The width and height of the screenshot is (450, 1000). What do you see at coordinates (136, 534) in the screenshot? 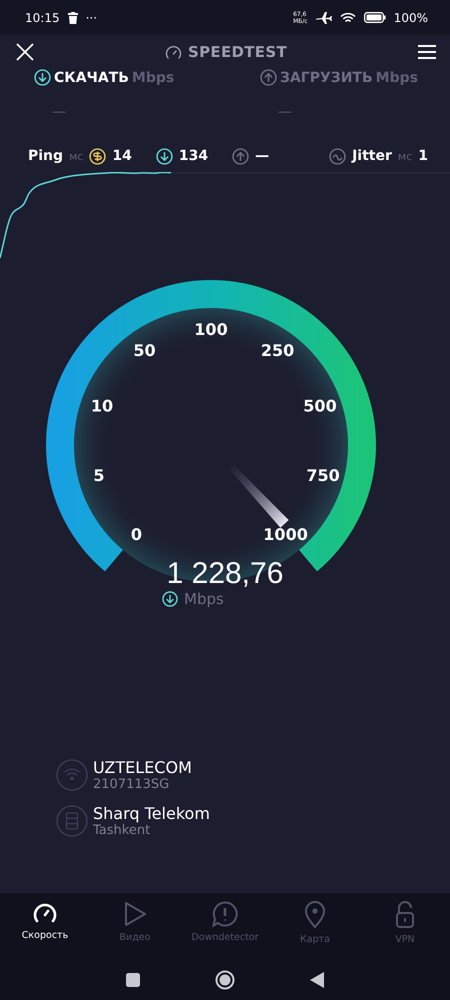
I see `scale-label: 0` at bounding box center [136, 534].